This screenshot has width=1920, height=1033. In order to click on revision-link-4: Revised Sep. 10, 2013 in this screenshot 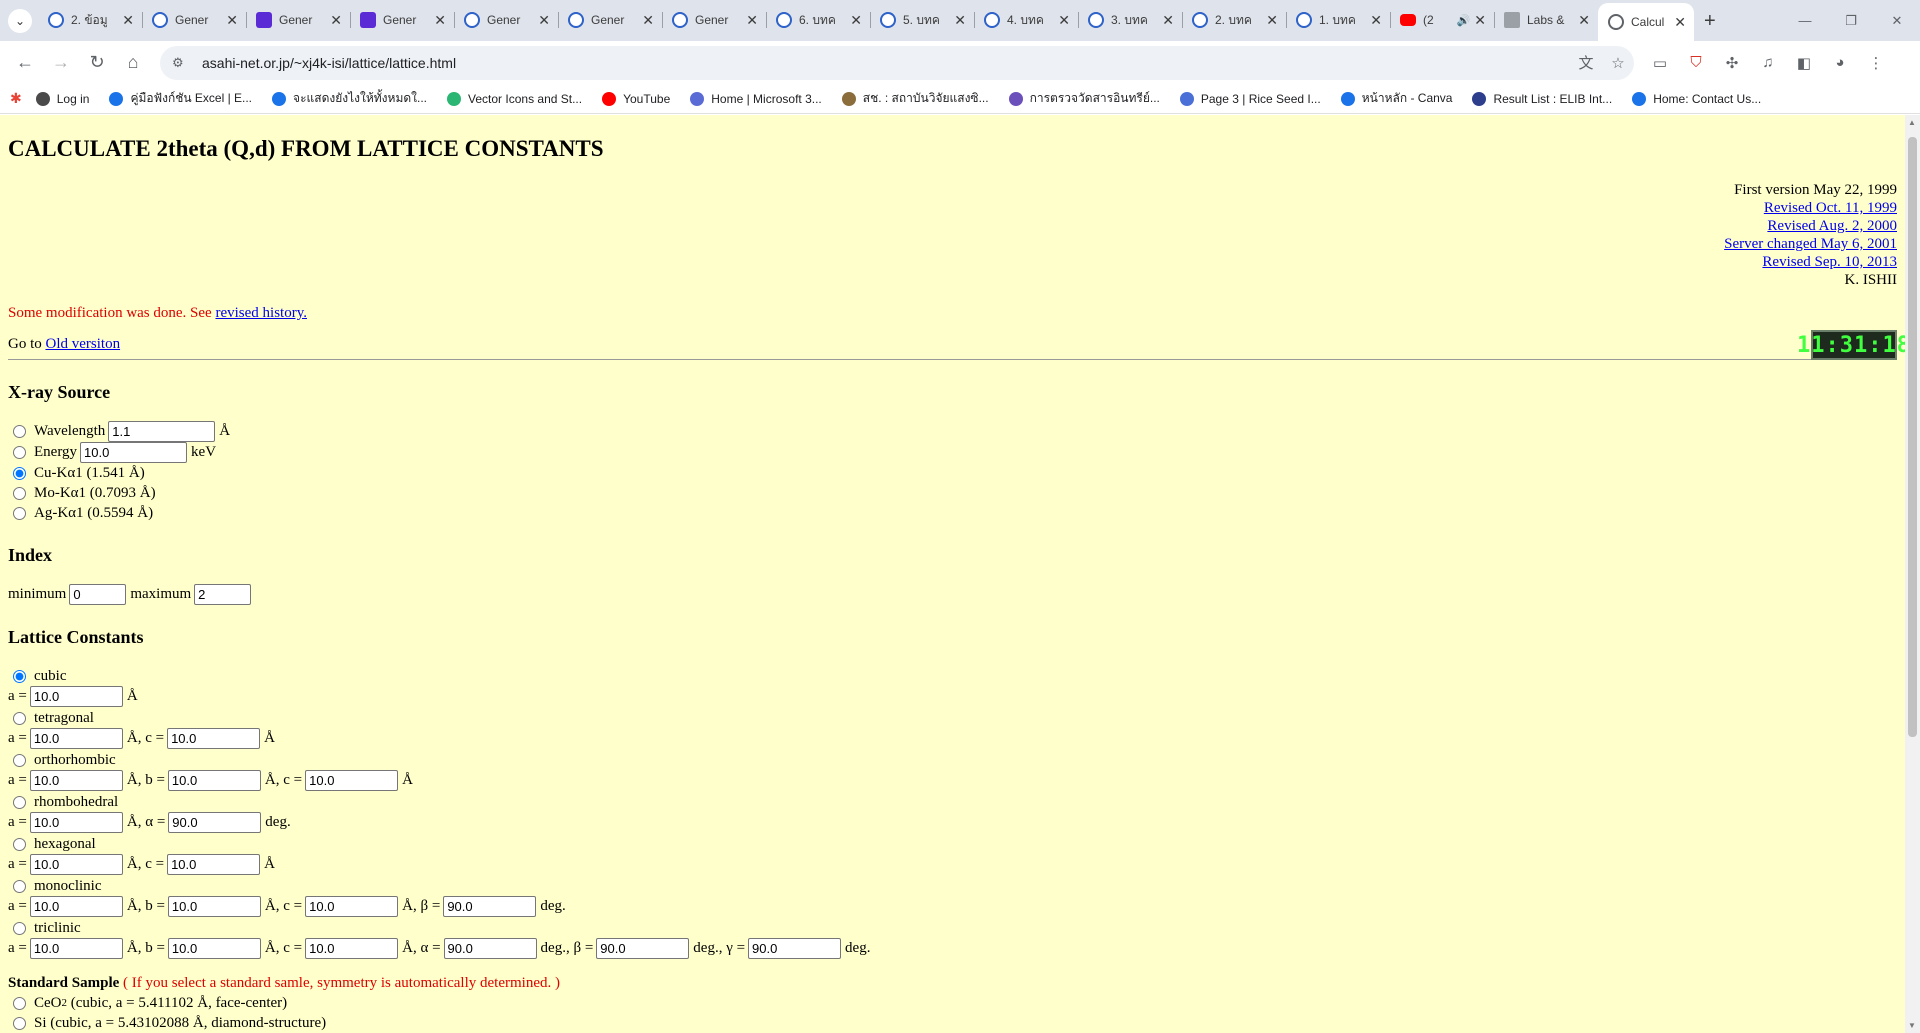, I will do `click(1829, 262)`.